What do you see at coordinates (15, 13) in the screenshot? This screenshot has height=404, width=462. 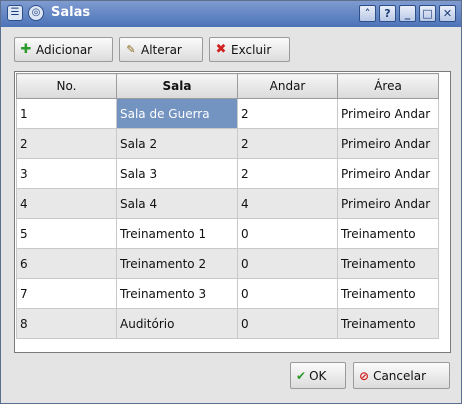 I see `window-menu-icon: ☰` at bounding box center [15, 13].